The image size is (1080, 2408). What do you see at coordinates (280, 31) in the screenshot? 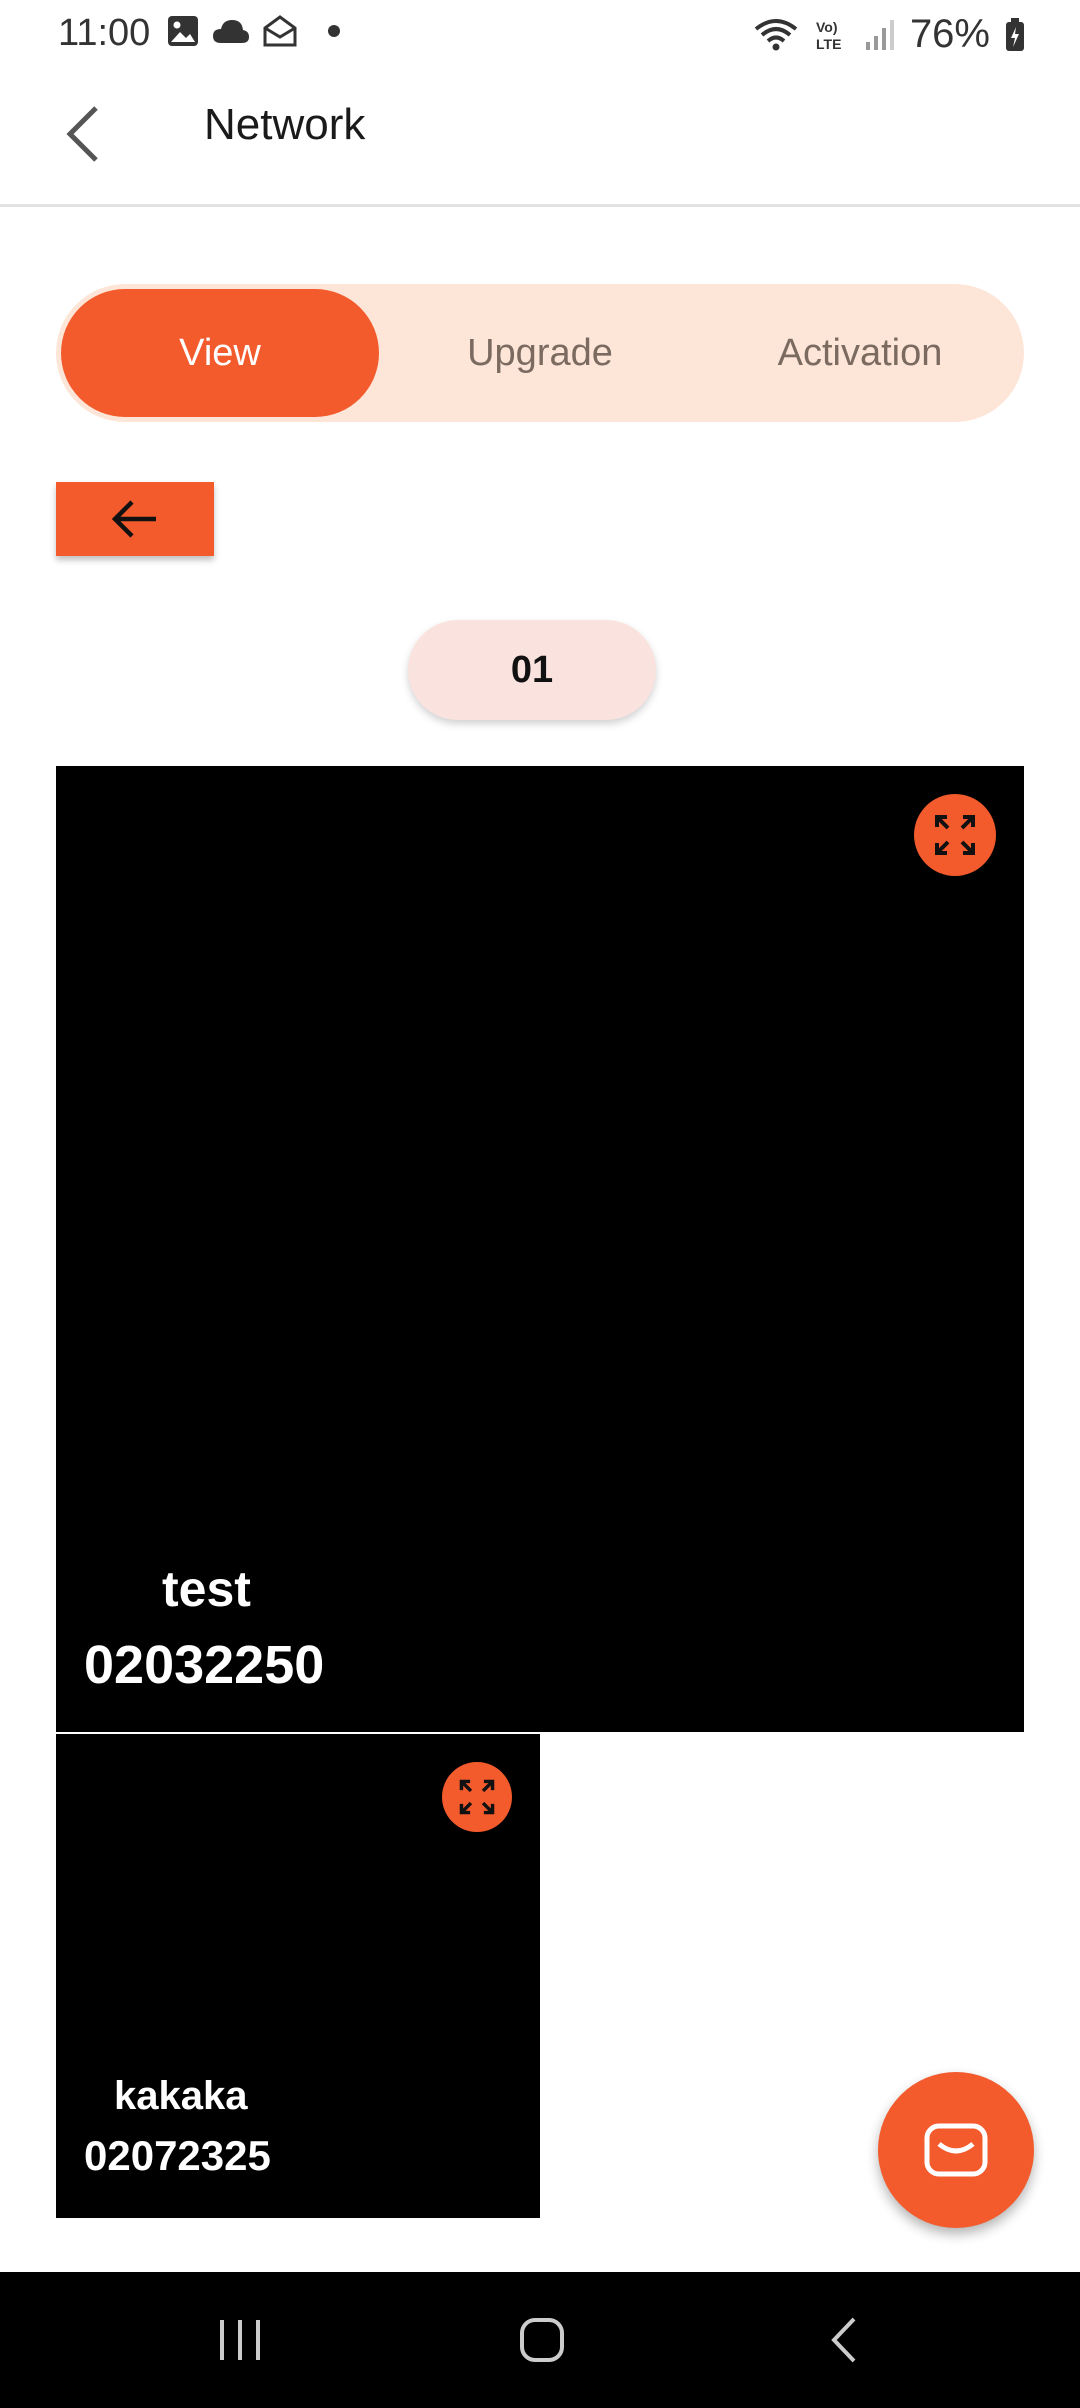
I see `mail-open-icon` at bounding box center [280, 31].